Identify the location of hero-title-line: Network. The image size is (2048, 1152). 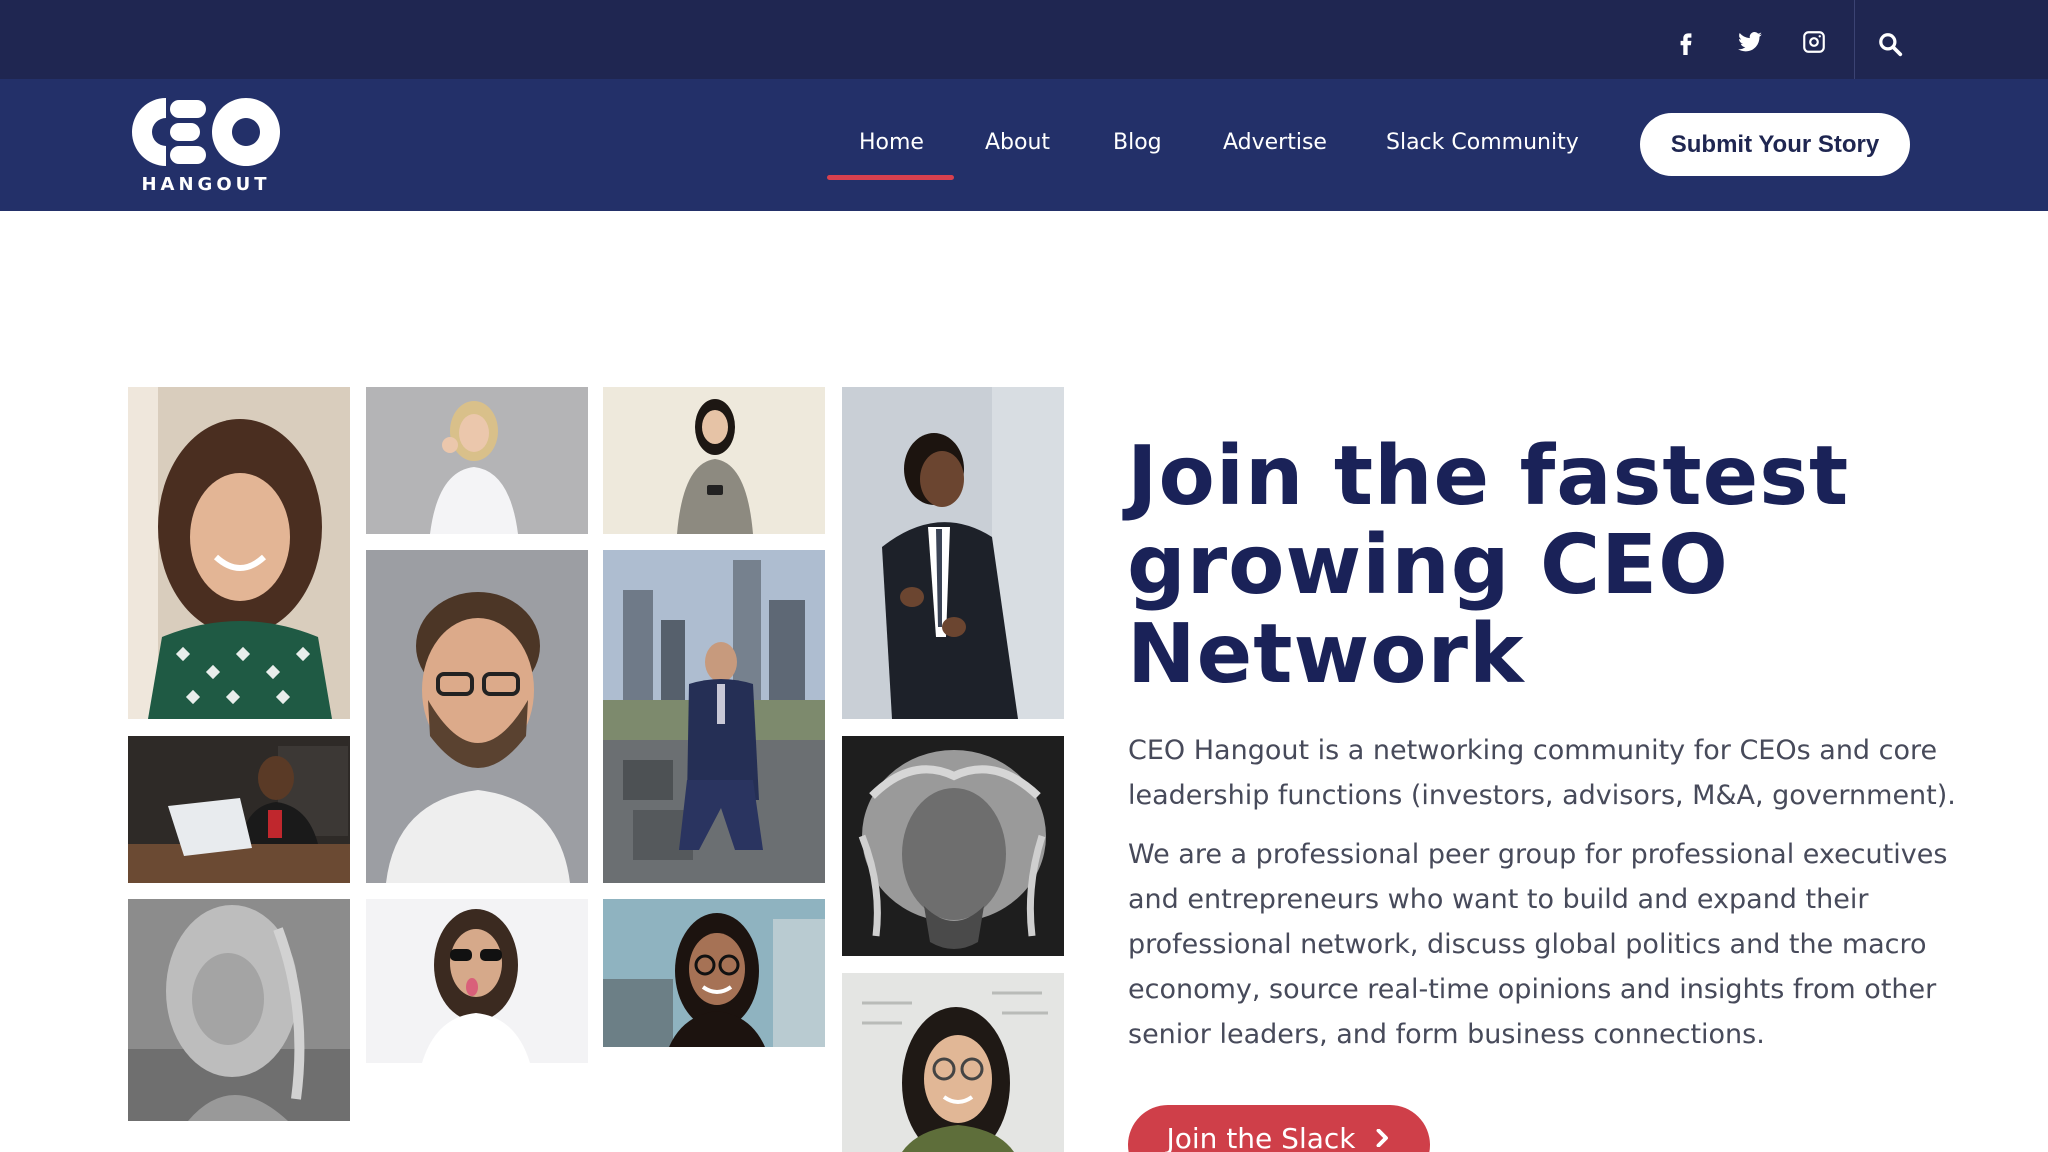
(1326, 654).